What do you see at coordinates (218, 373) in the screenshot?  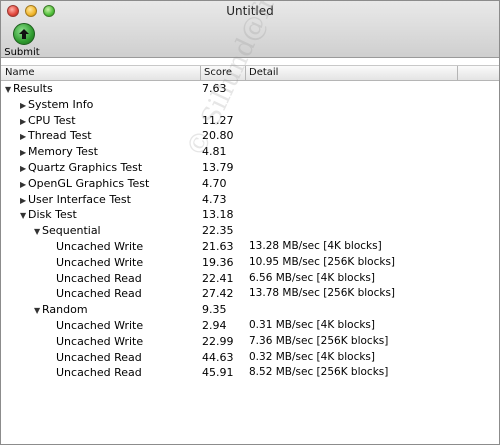 I see `row-score: 45.91` at bounding box center [218, 373].